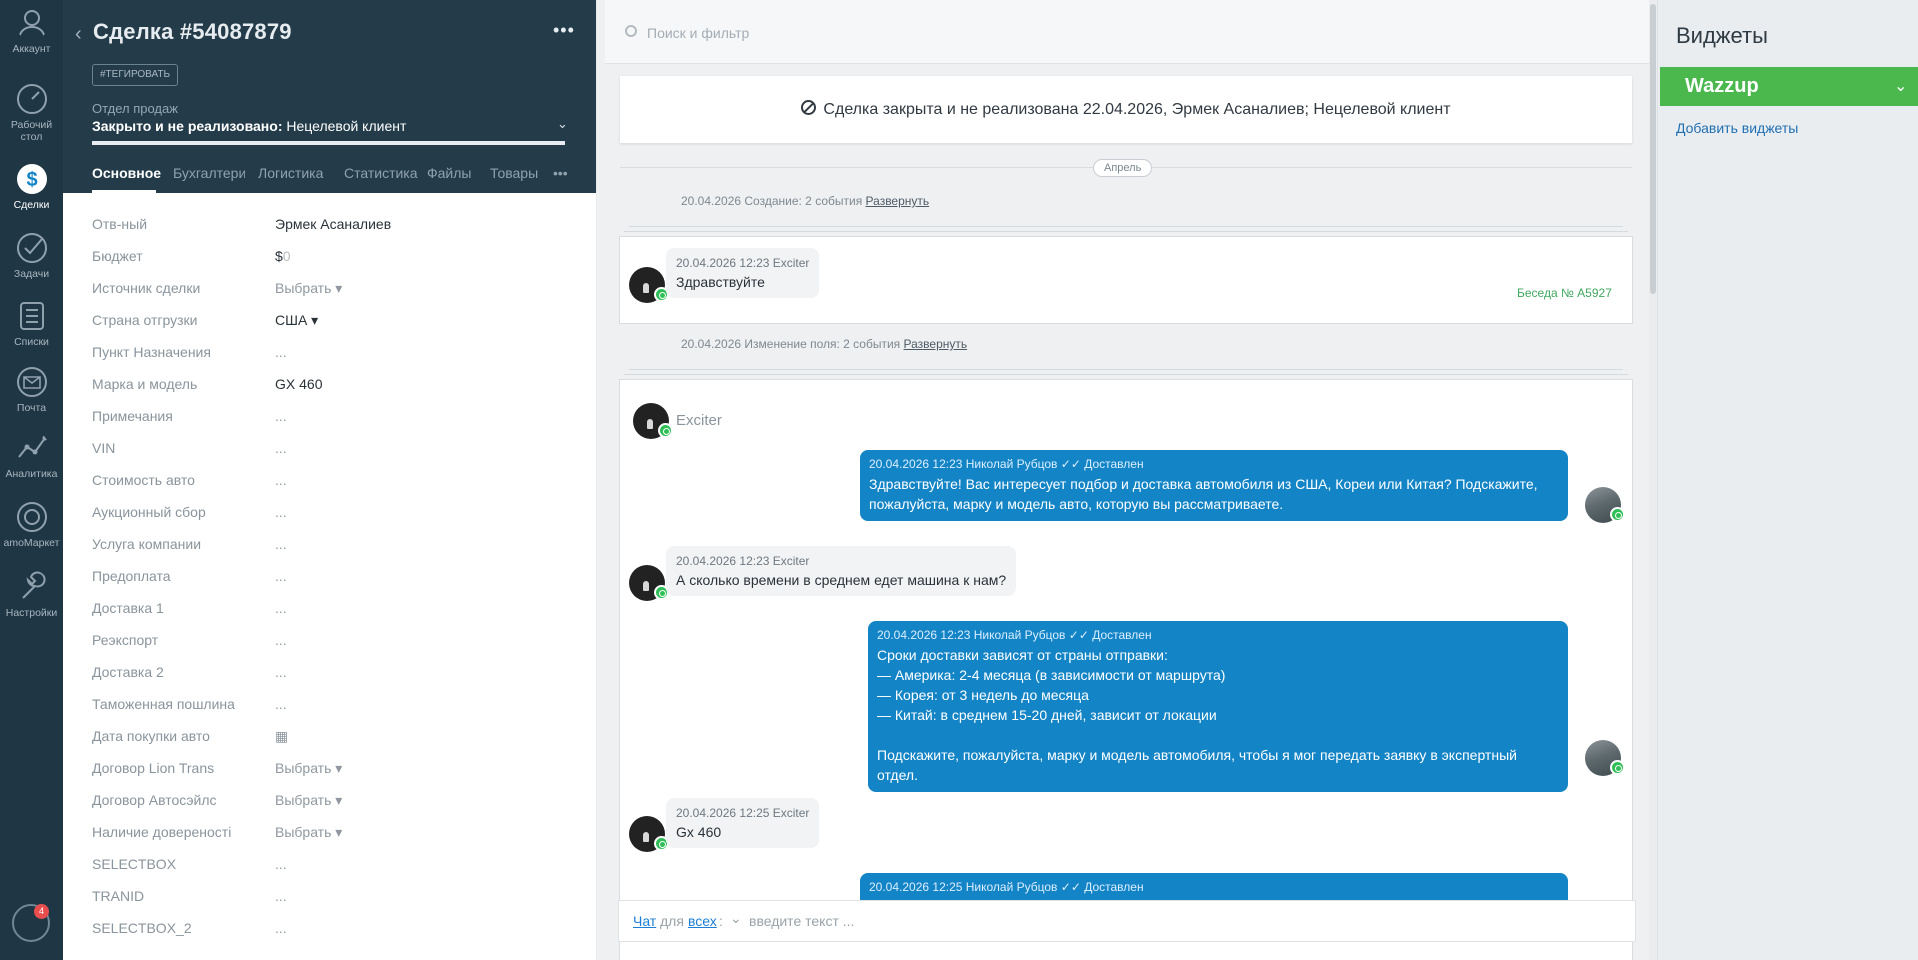 The width and height of the screenshot is (1918, 960). I want to click on mail-icon, so click(31, 382).